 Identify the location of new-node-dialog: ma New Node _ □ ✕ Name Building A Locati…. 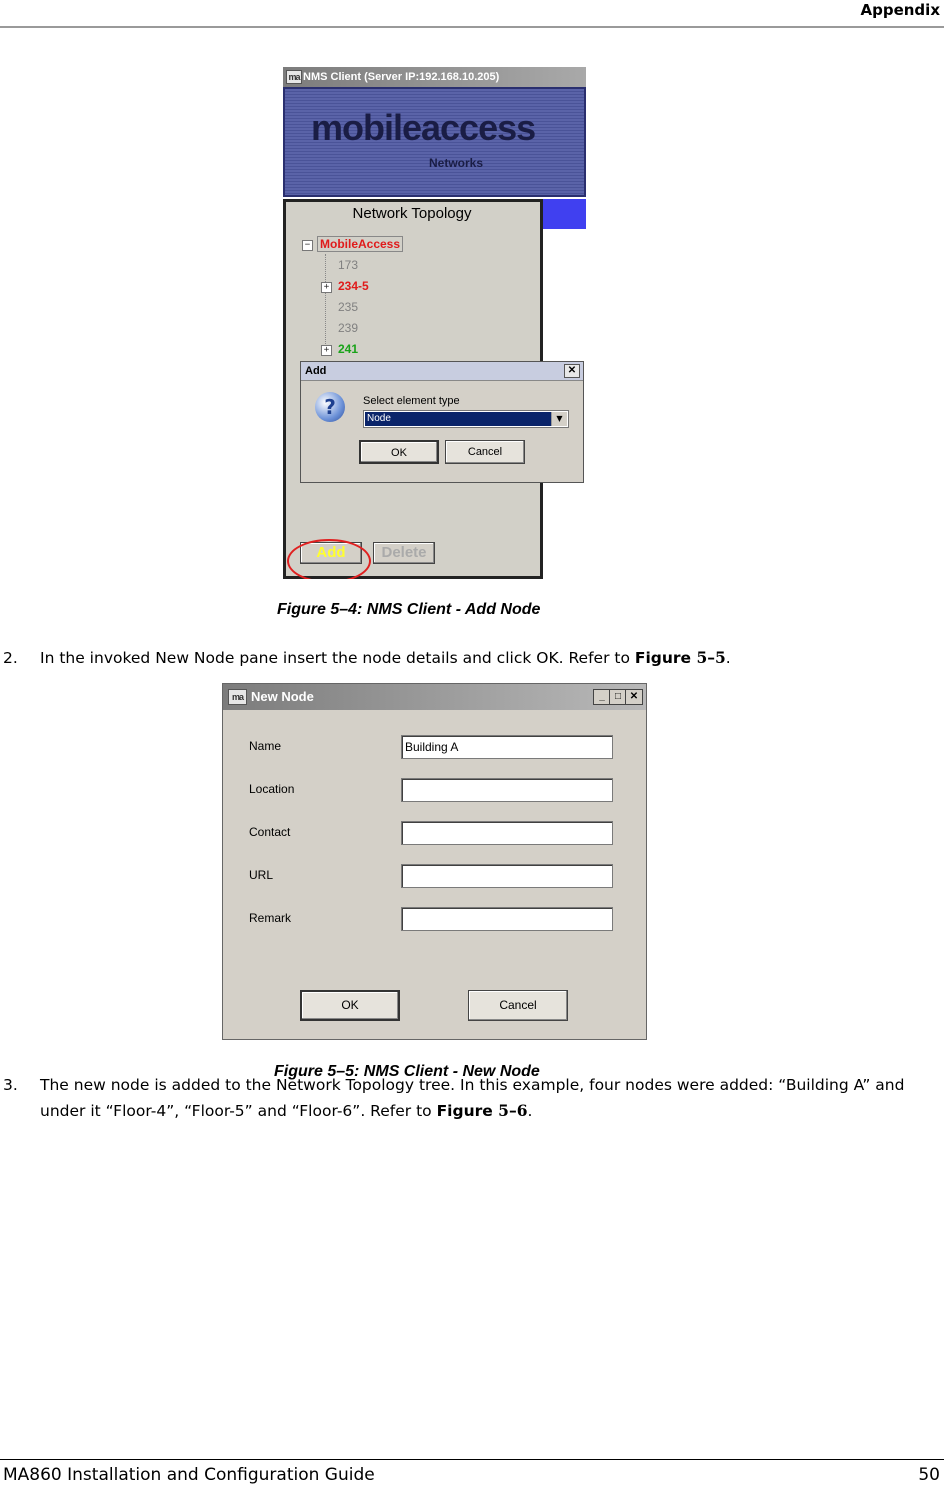
(434, 861).